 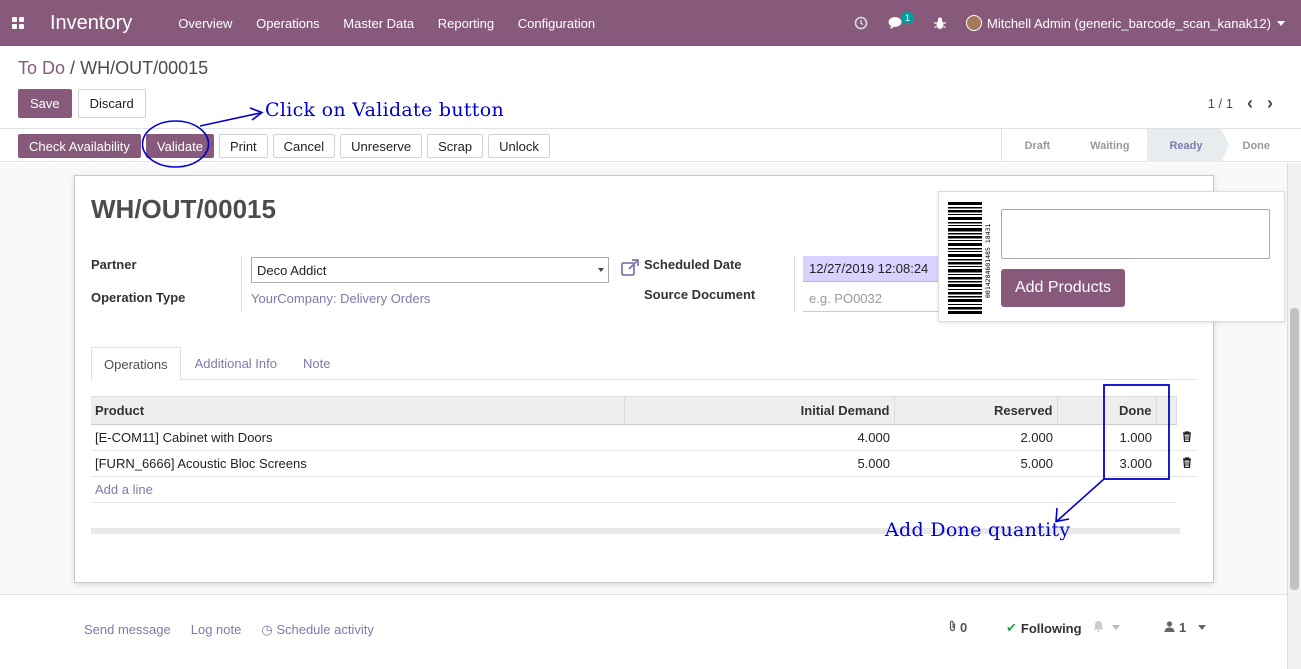 I want to click on apps-menu-icon, so click(x=18, y=23).